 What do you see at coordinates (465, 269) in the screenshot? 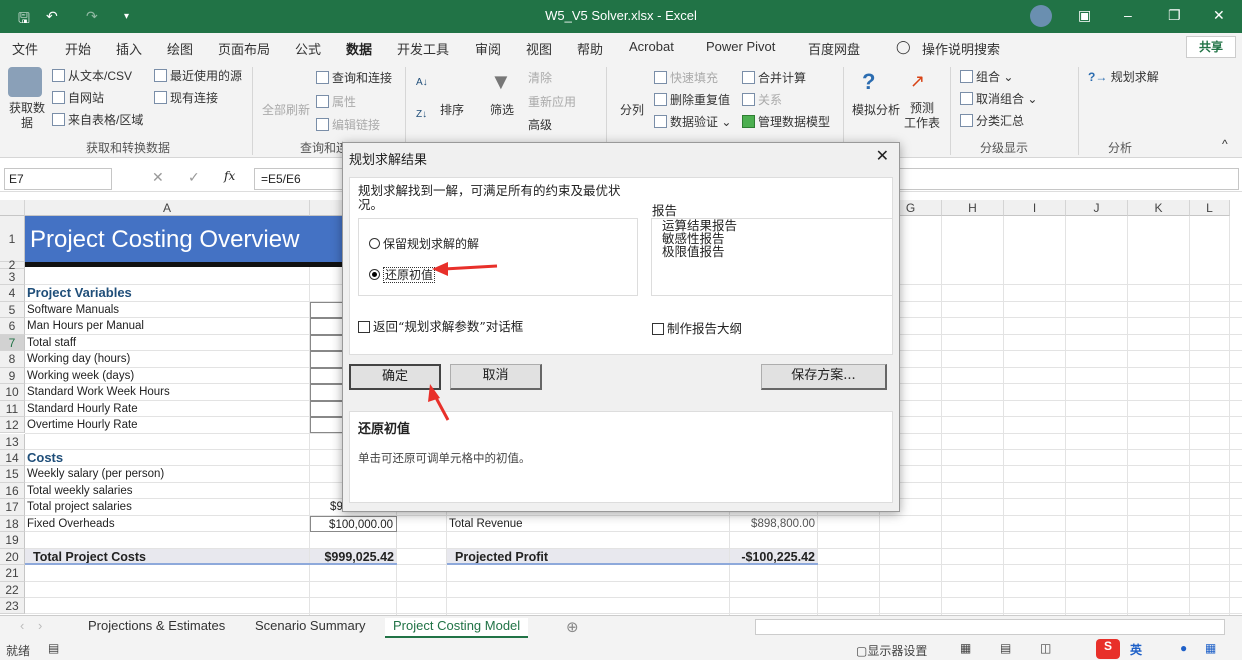
I see `arrow-to-restore-option` at bounding box center [465, 269].